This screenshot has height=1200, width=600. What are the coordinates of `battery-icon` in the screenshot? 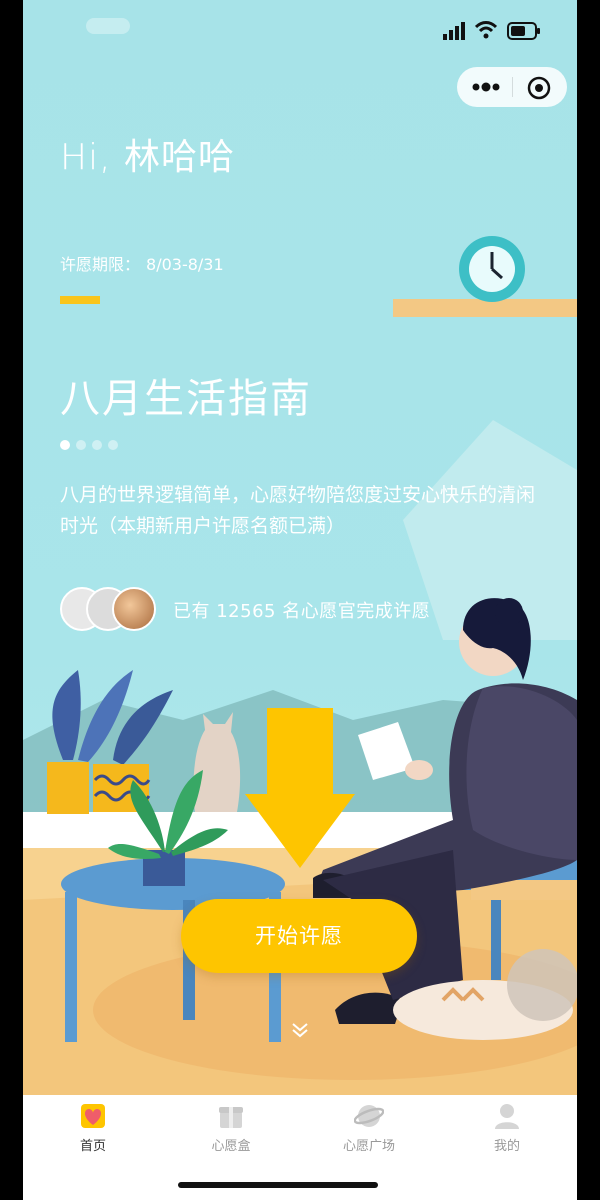 It's located at (523, 31).